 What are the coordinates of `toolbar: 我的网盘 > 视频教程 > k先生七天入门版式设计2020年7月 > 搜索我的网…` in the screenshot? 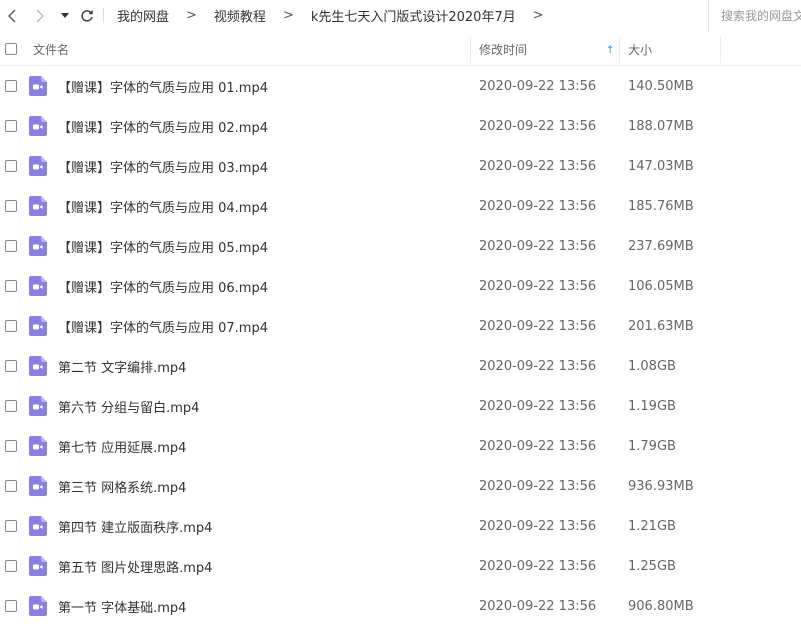 It's located at (400, 15).